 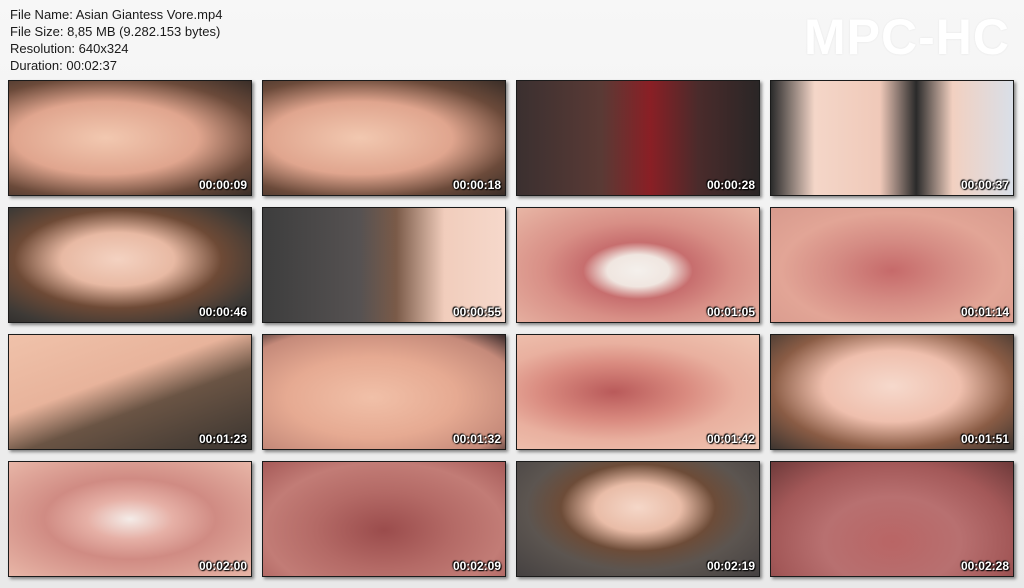 What do you see at coordinates (638, 519) in the screenshot?
I see `thumbnail: 00:02:19` at bounding box center [638, 519].